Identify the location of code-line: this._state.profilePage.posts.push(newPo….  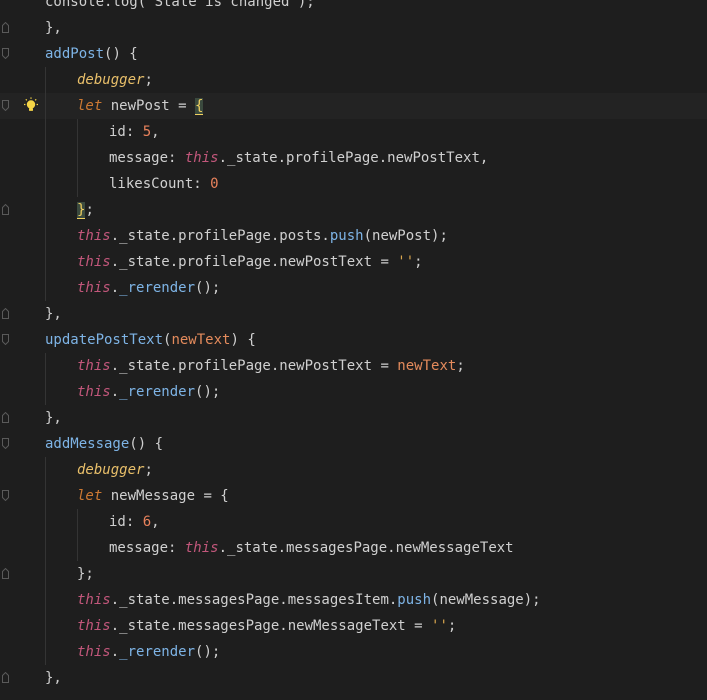
(353, 236).